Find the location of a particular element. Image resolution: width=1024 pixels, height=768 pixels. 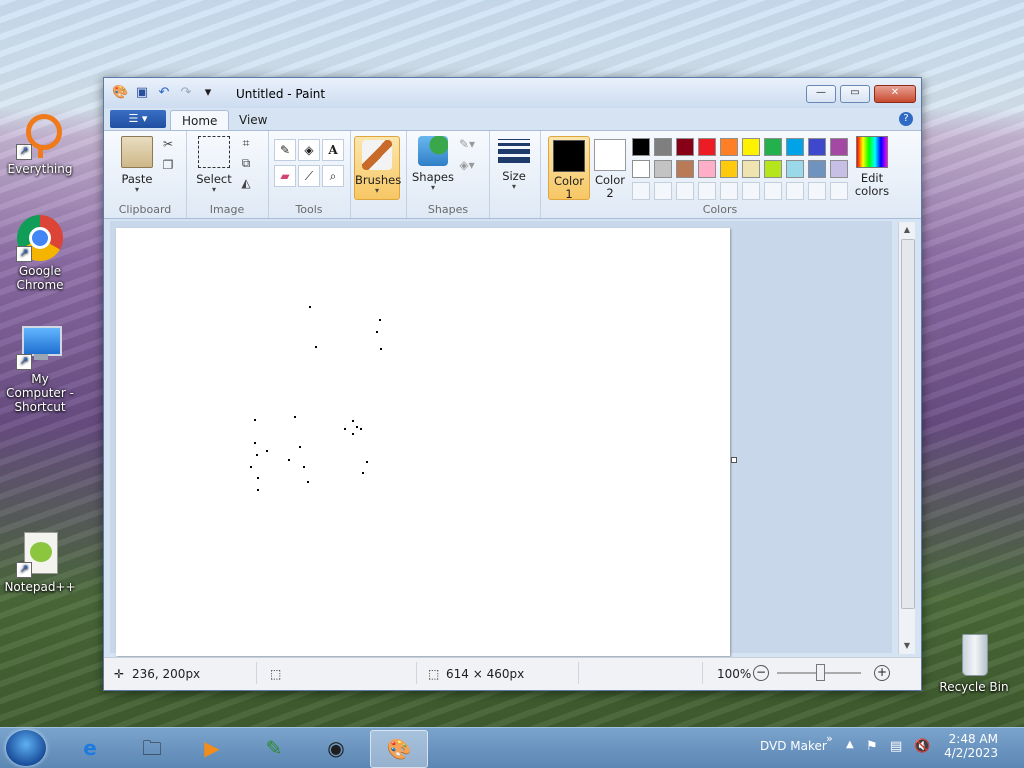

edit-colors-button: Edit colors is located at coordinates (872, 167).